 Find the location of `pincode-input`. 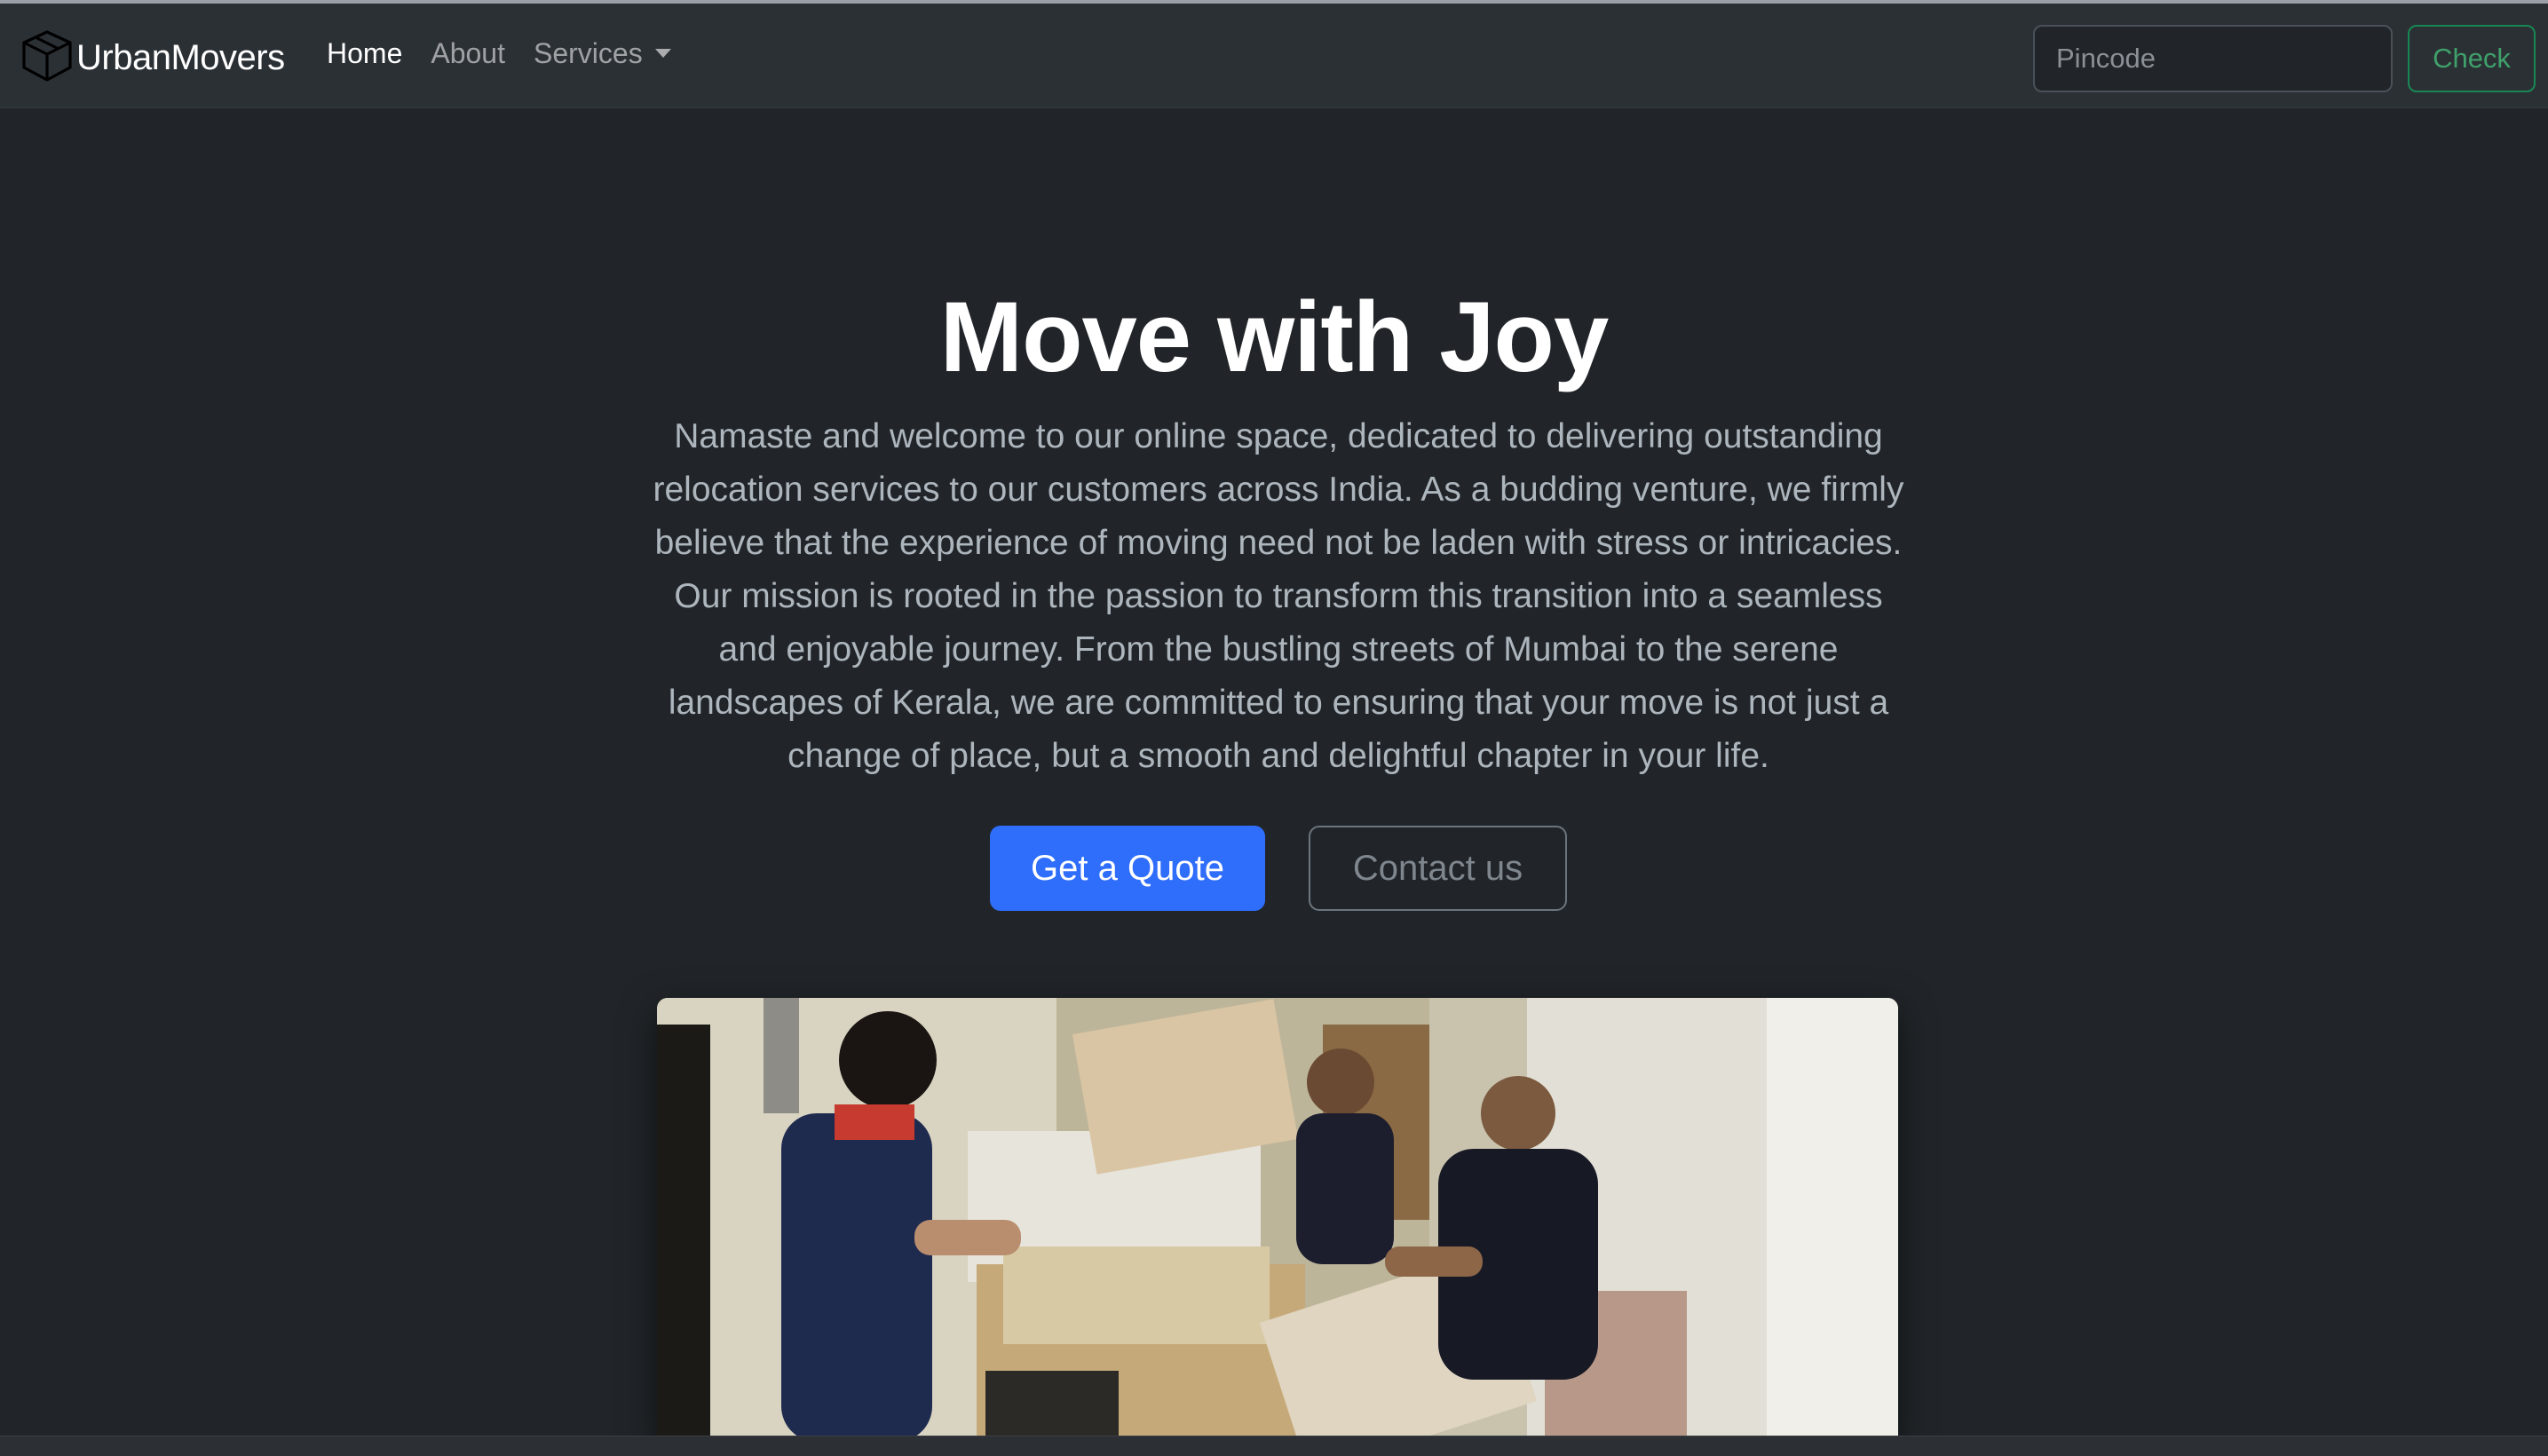

pincode-input is located at coordinates (2213, 58).